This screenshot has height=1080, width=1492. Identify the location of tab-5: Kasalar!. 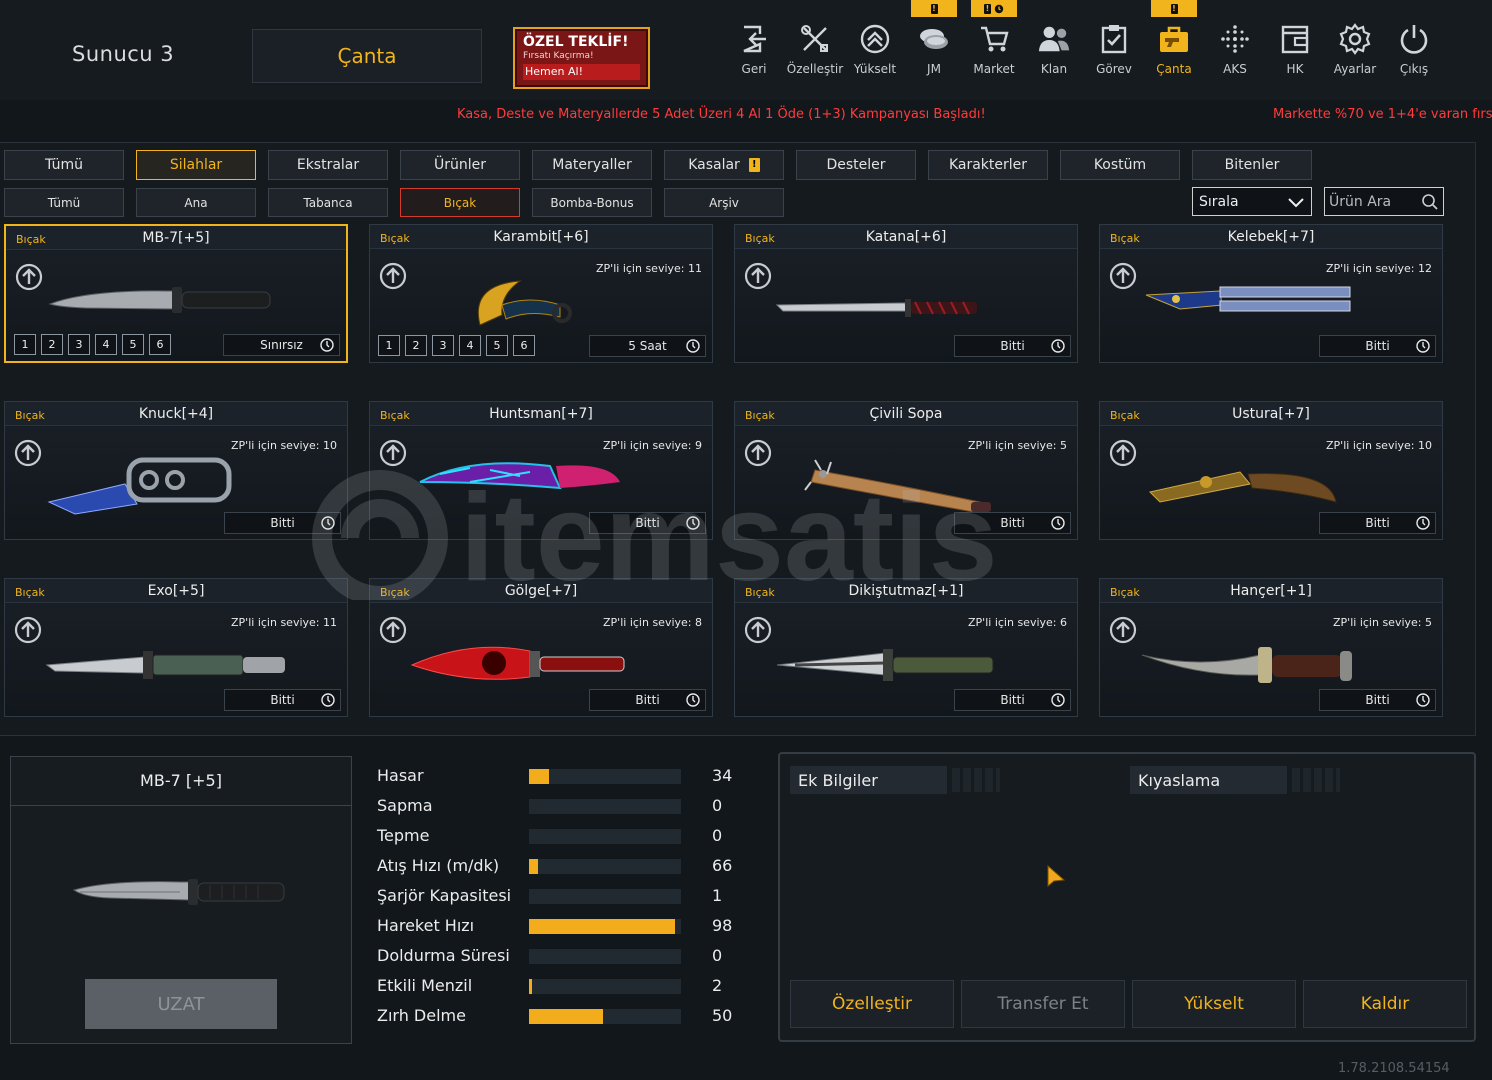
(724, 165).